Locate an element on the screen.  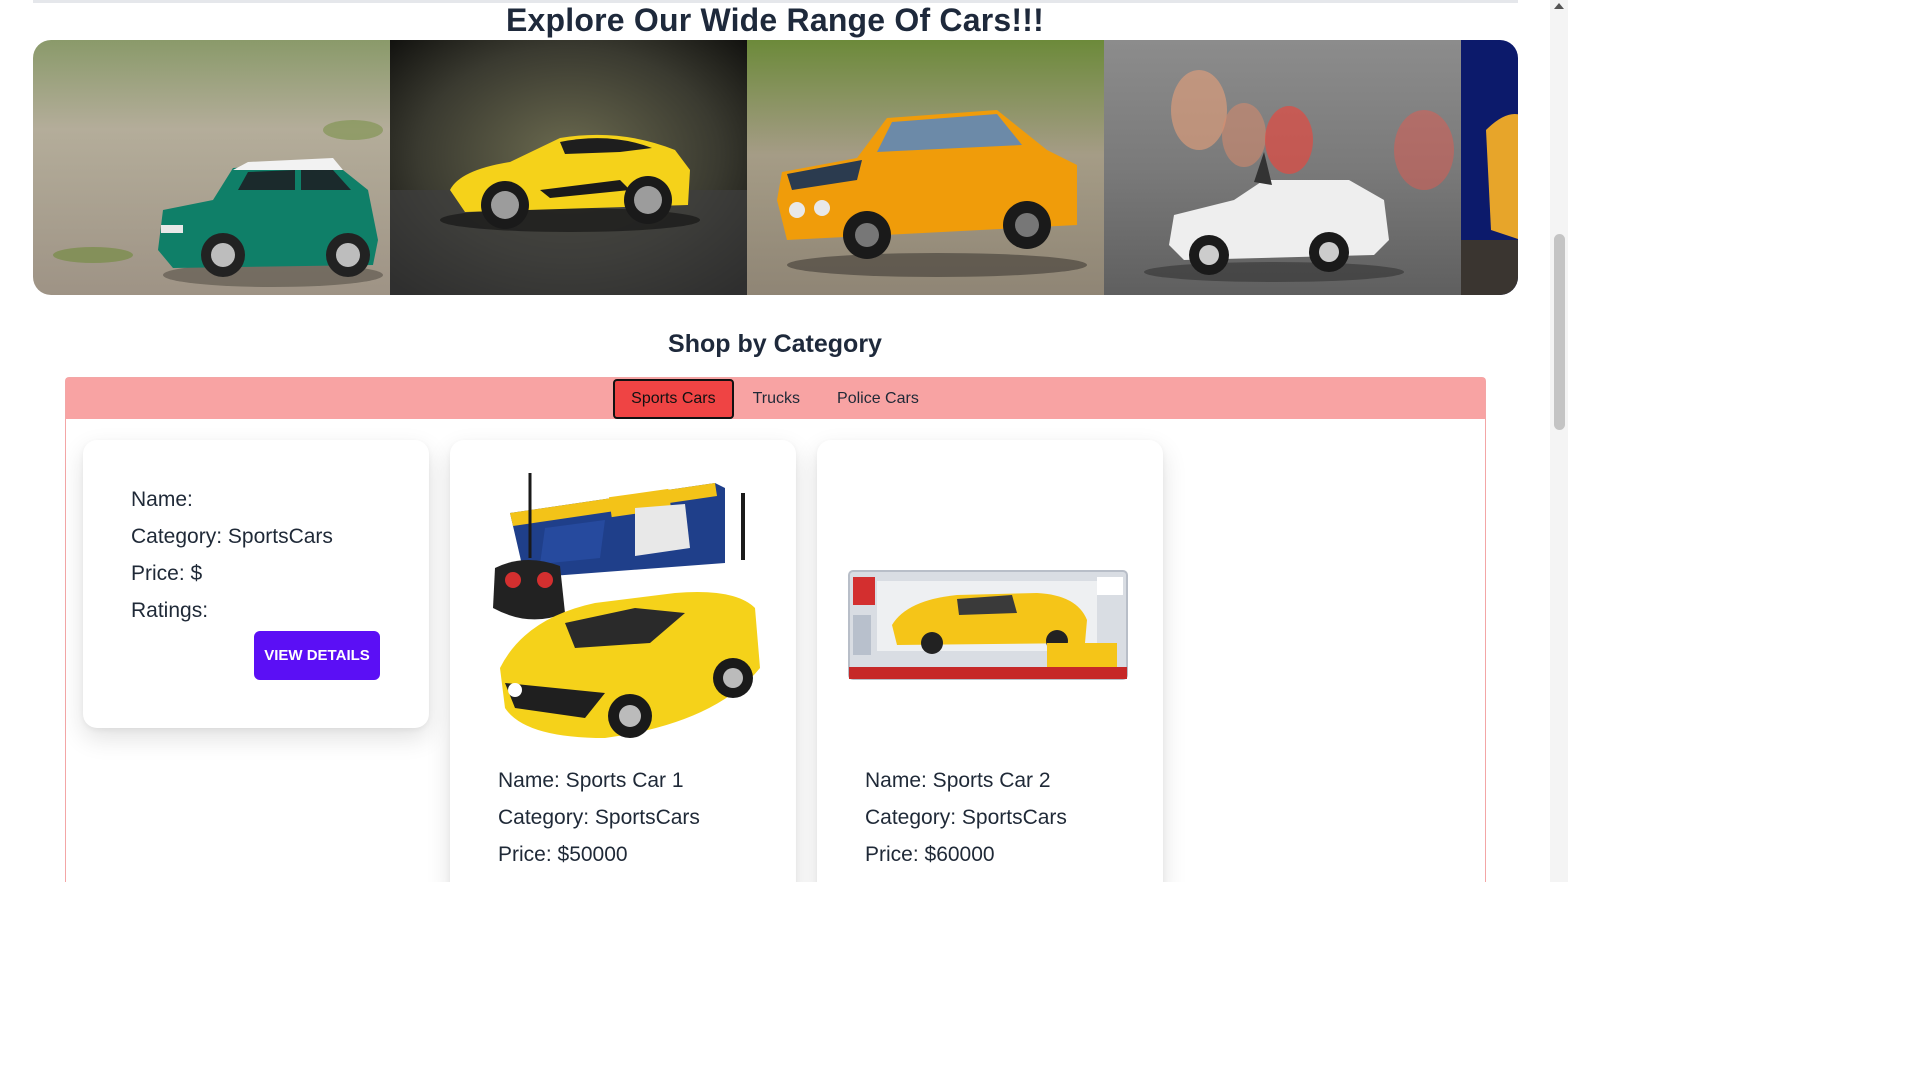
gallery-slide-orange-classic is located at coordinates (925, 167).